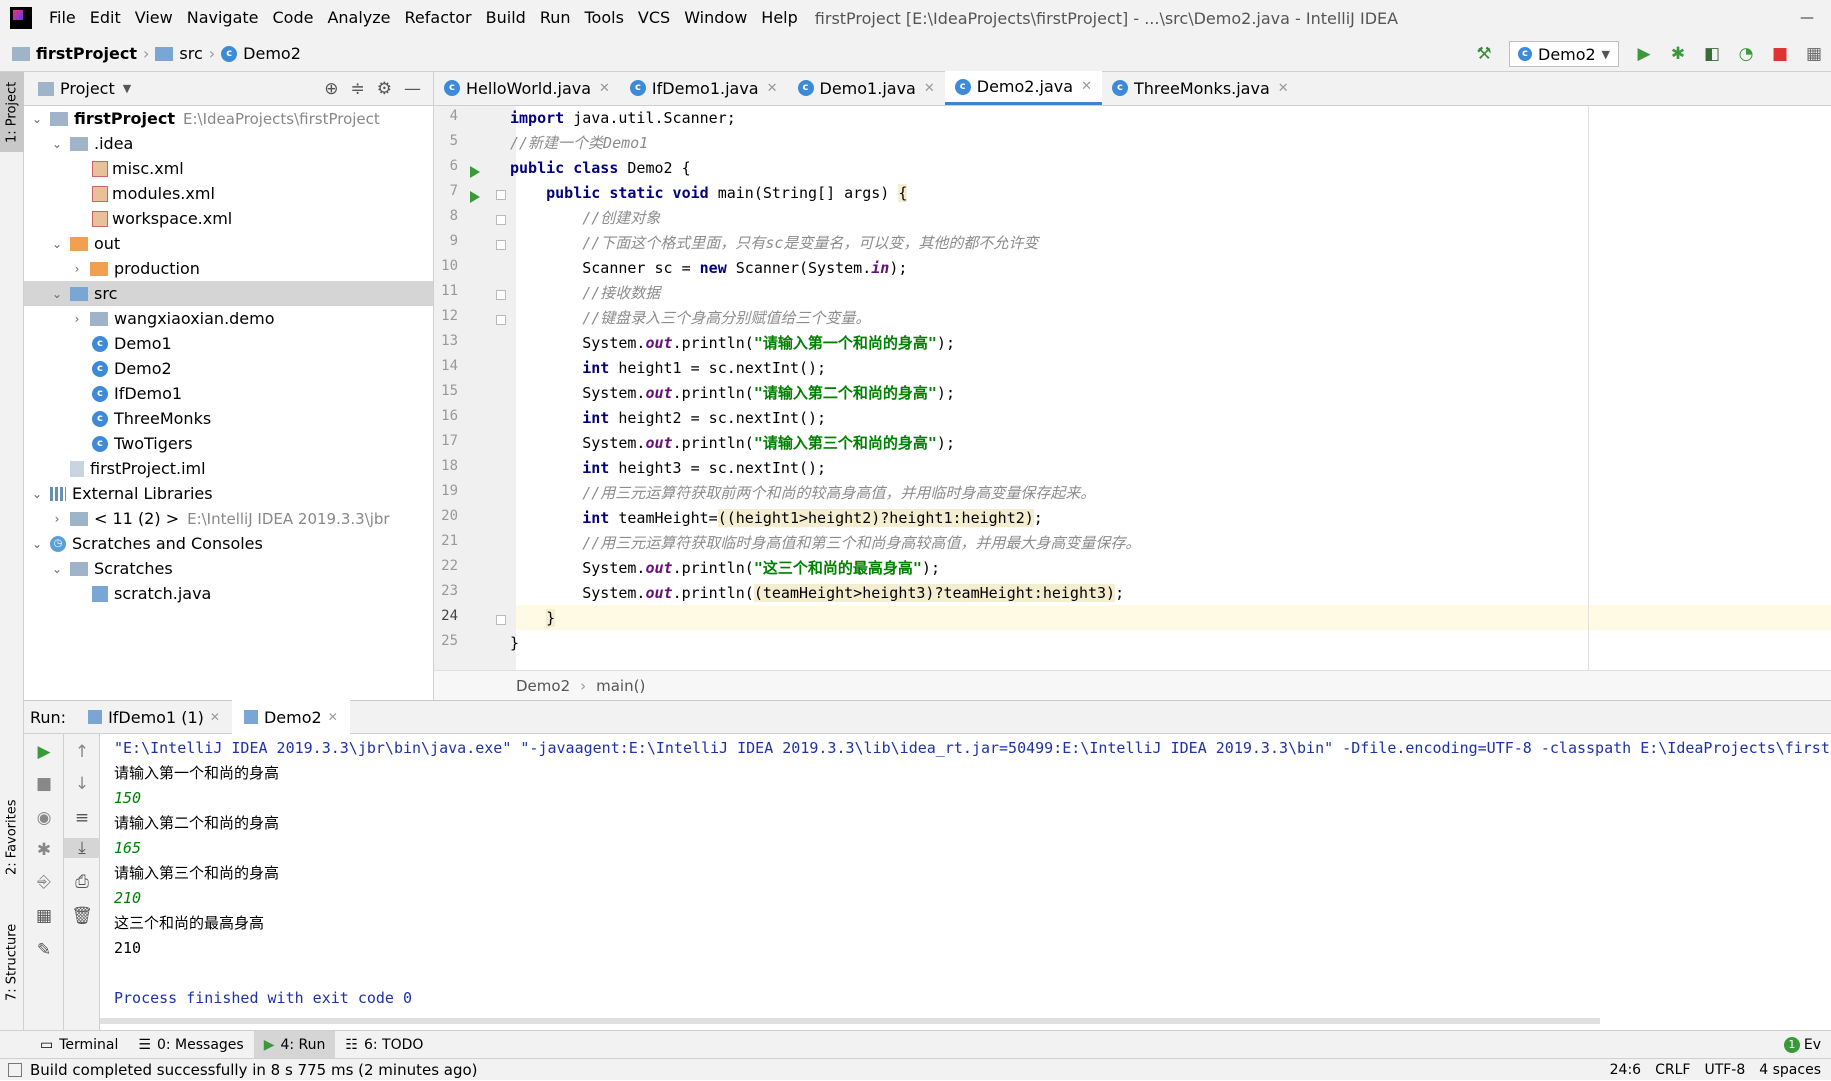 This screenshot has height=1081, width=1831. I want to click on gear-icon: ⚙, so click(384, 89).